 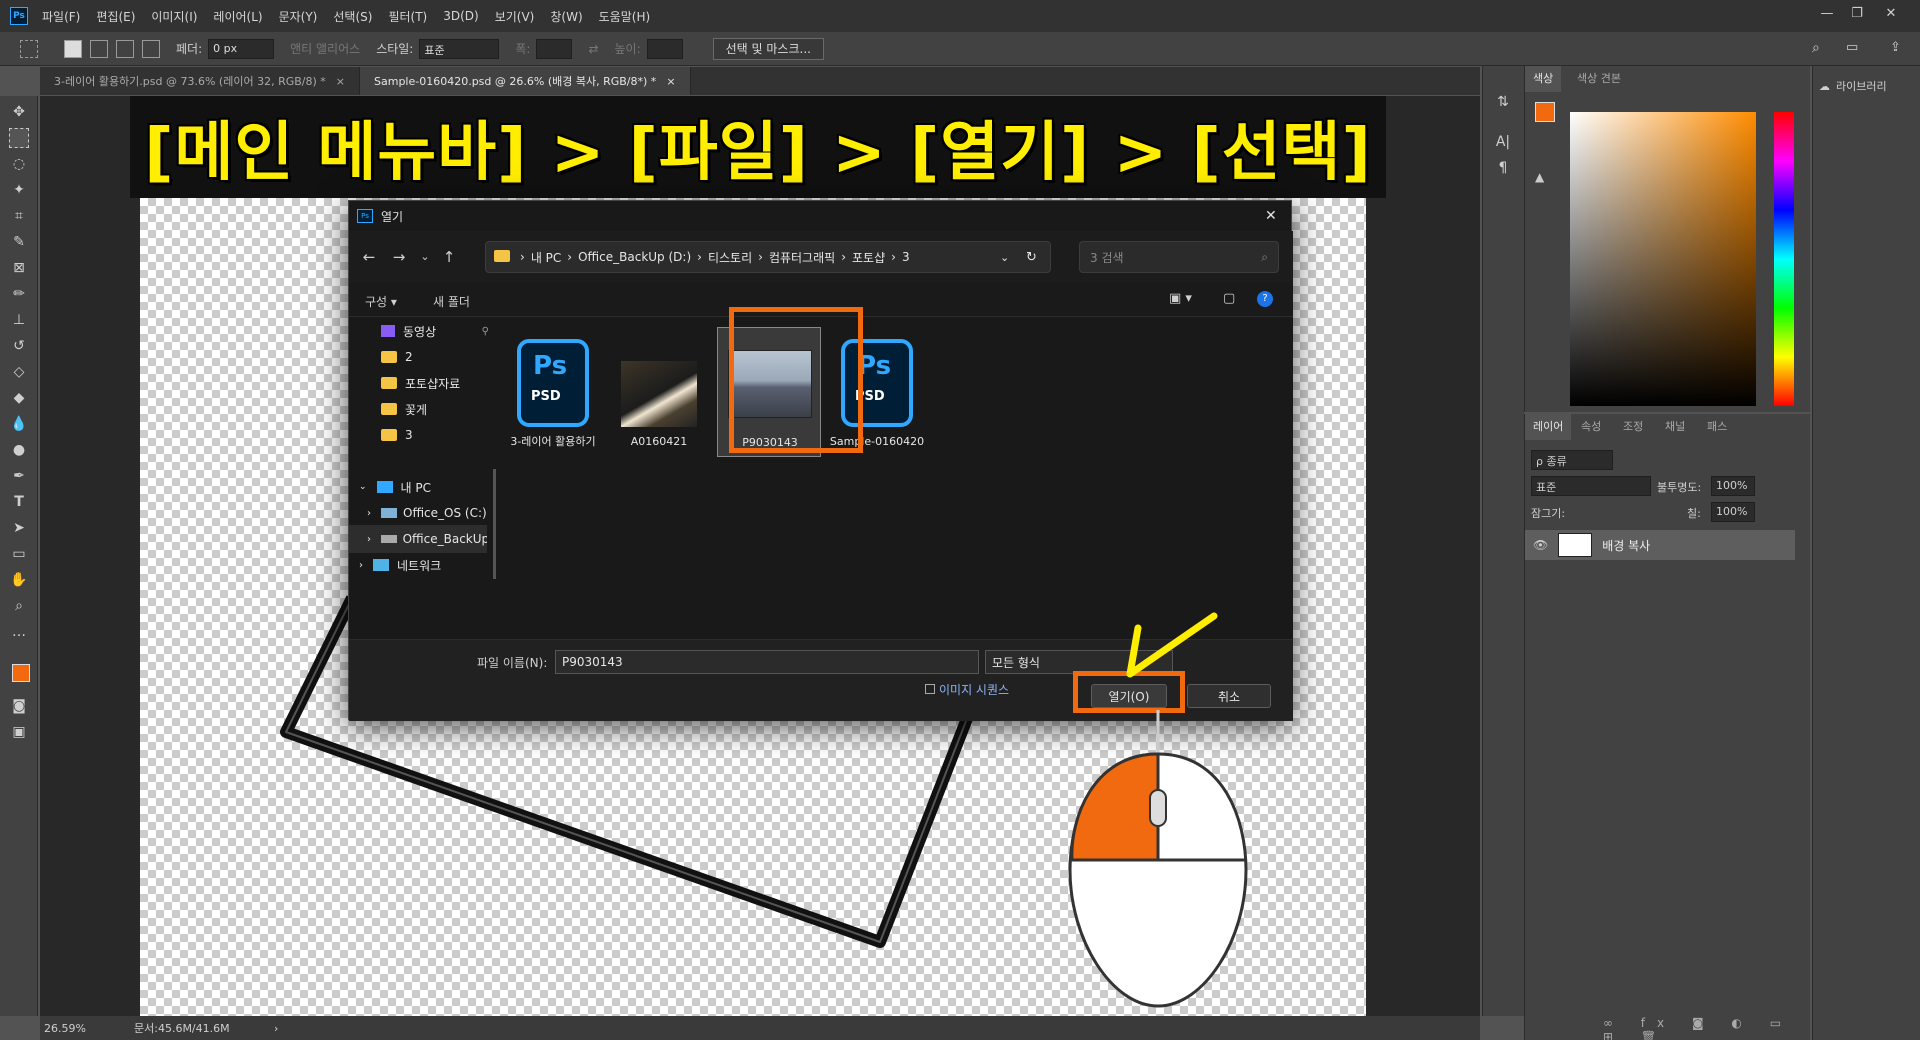 I want to click on eye-visibility-icon: 👁, so click(x=1540, y=545).